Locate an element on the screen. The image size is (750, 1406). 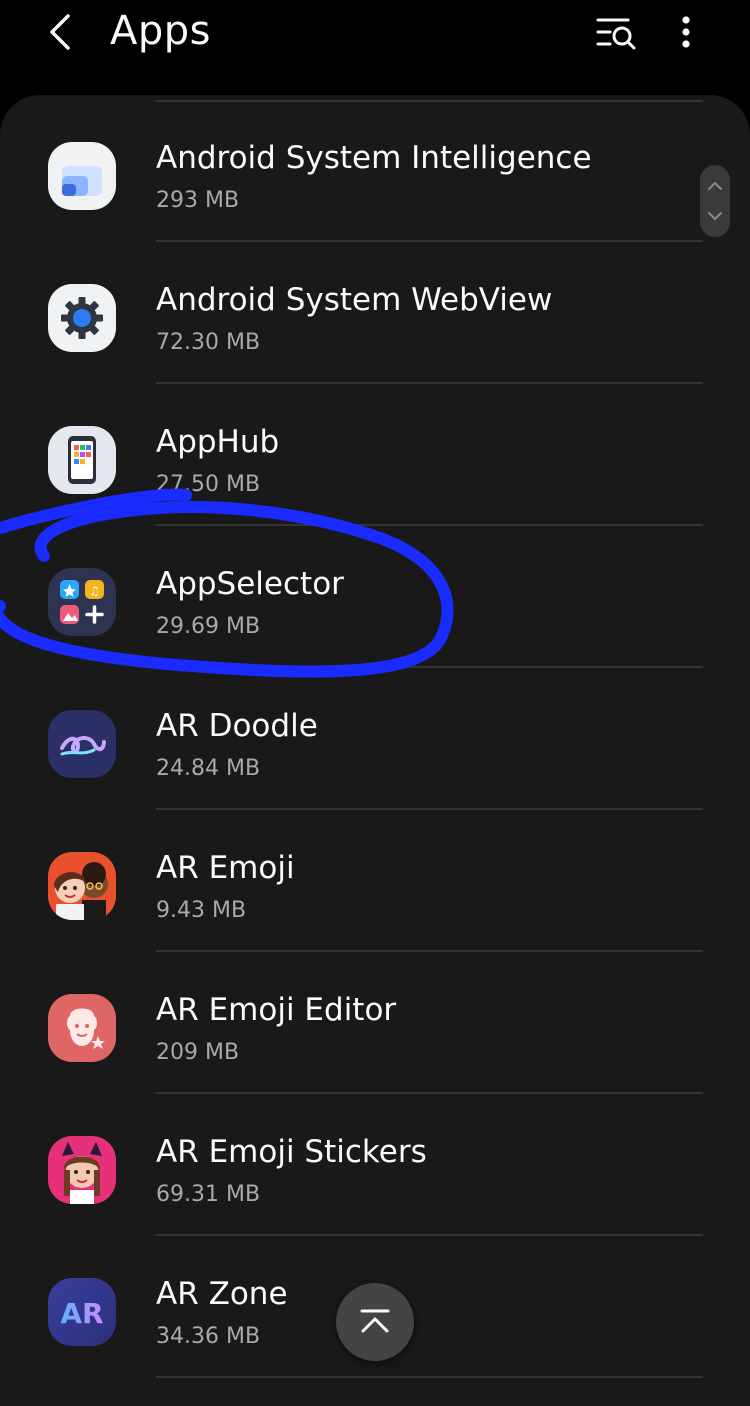
ar-emoji-icon is located at coordinates (82, 886).